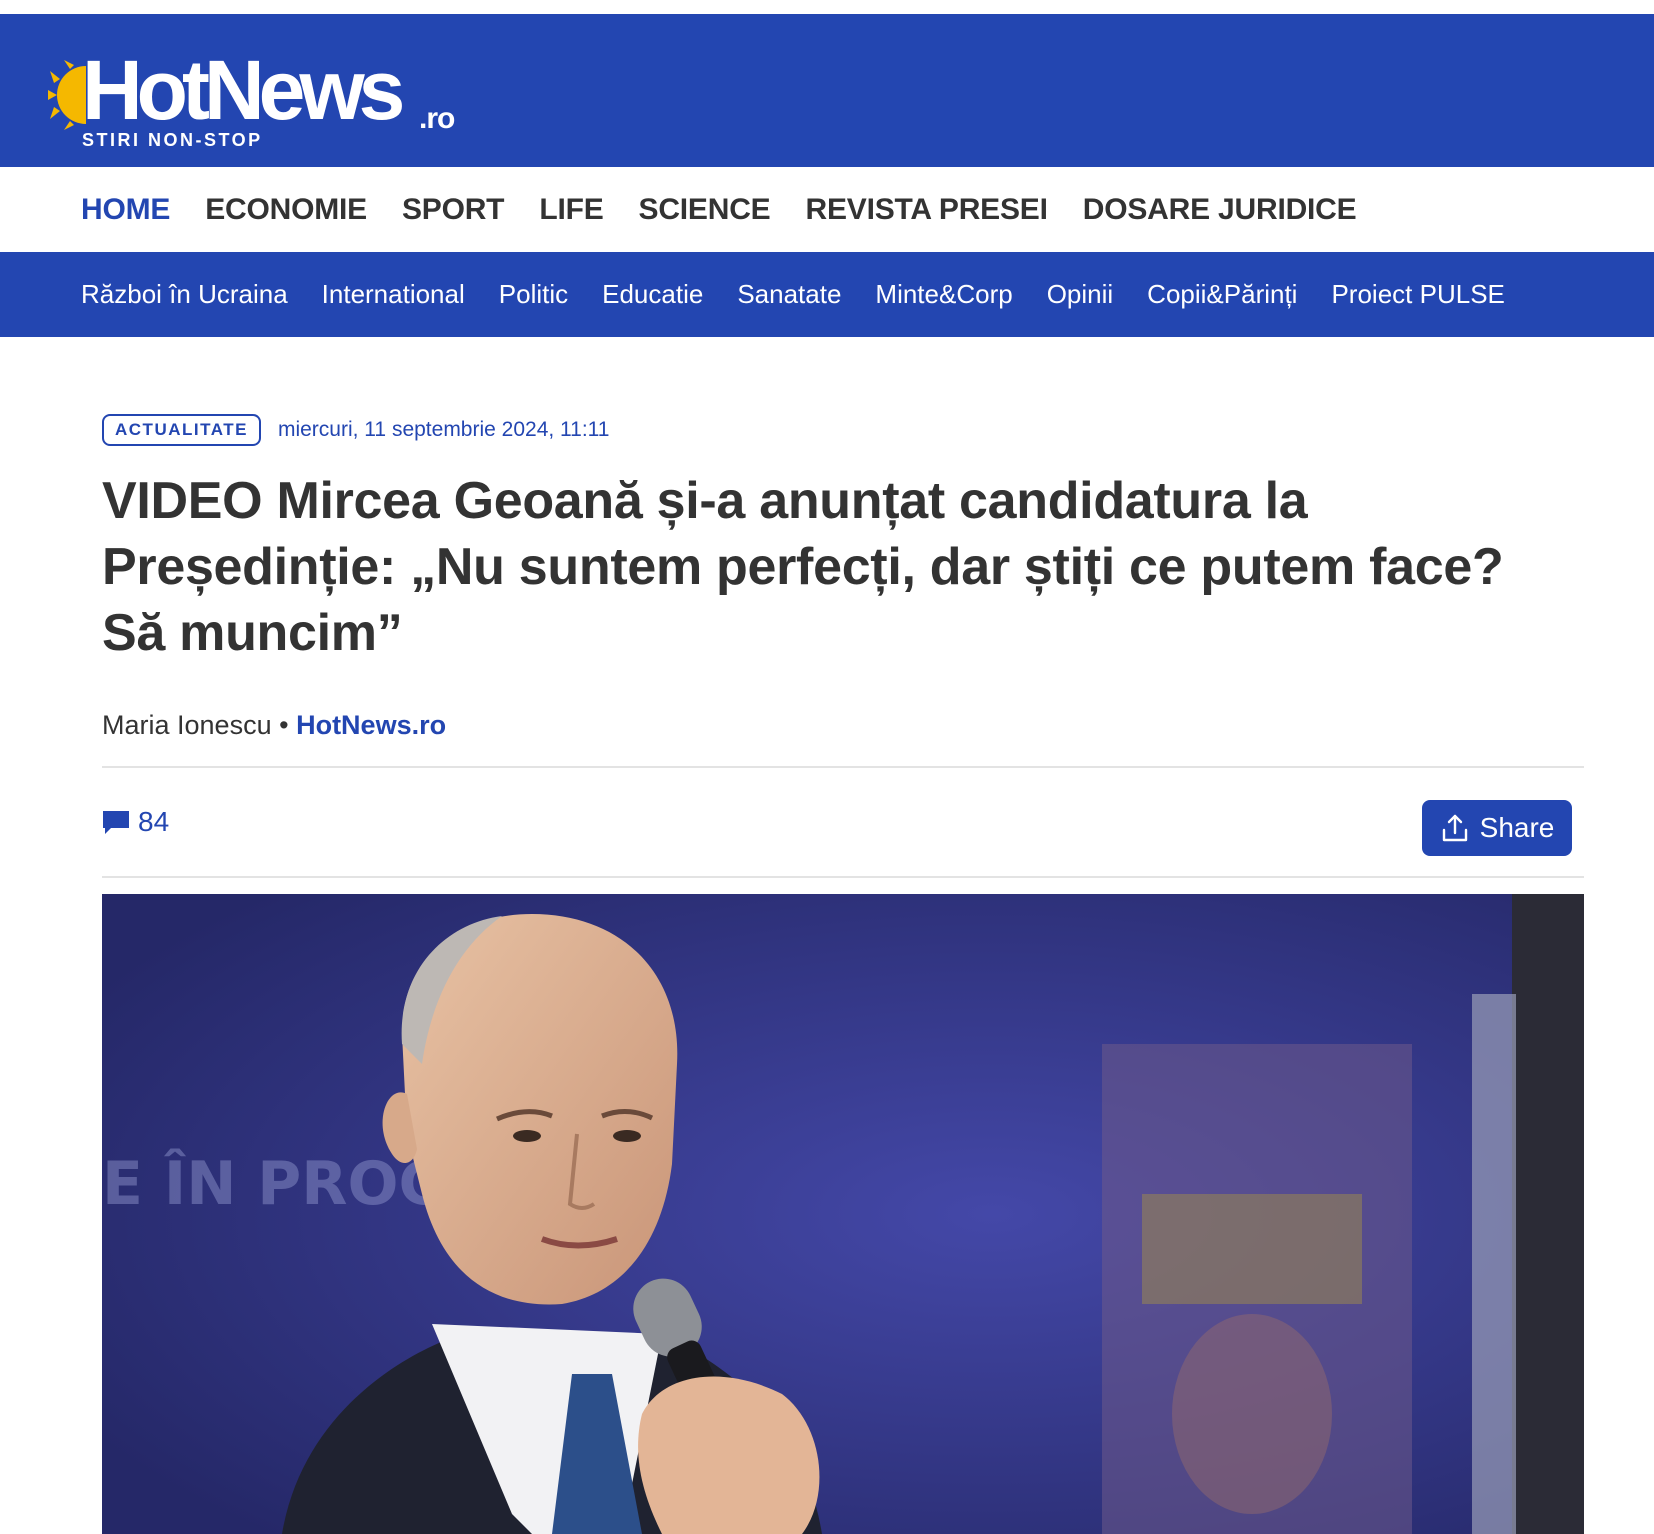  What do you see at coordinates (243, 90) in the screenshot?
I see `logo-wordmark: HotNews` at bounding box center [243, 90].